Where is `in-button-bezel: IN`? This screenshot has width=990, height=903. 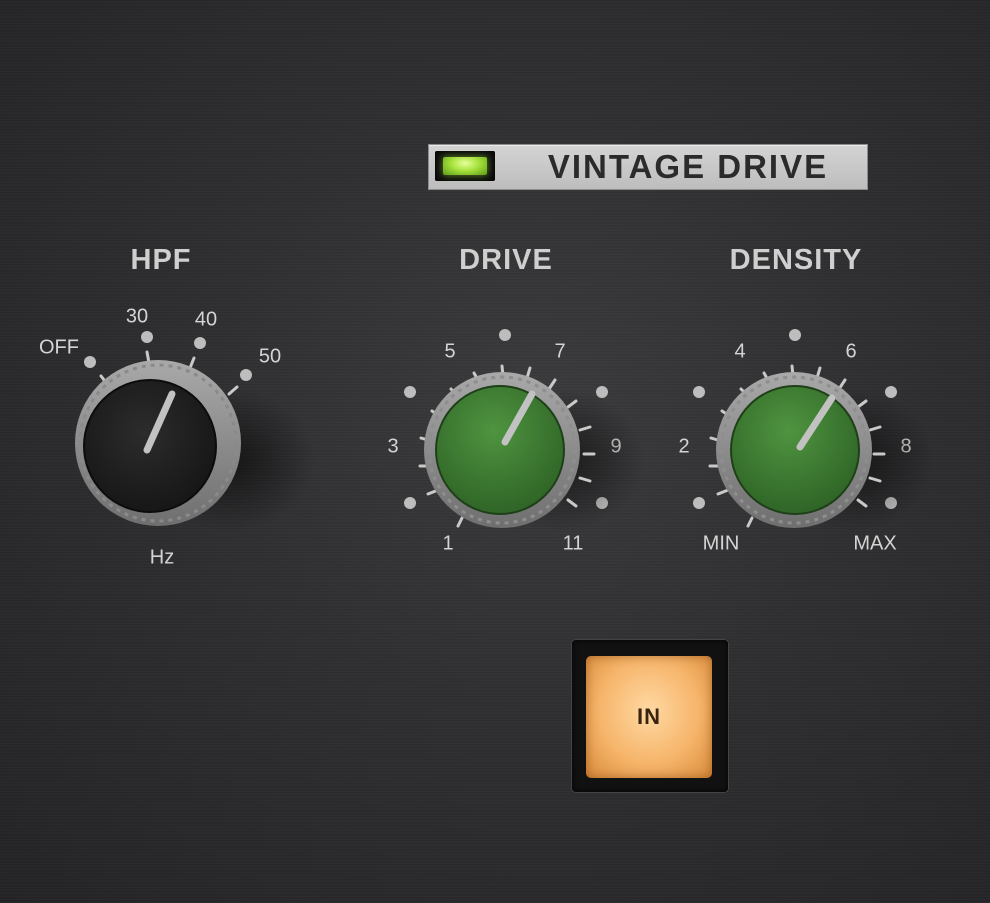 in-button-bezel: IN is located at coordinates (650, 716).